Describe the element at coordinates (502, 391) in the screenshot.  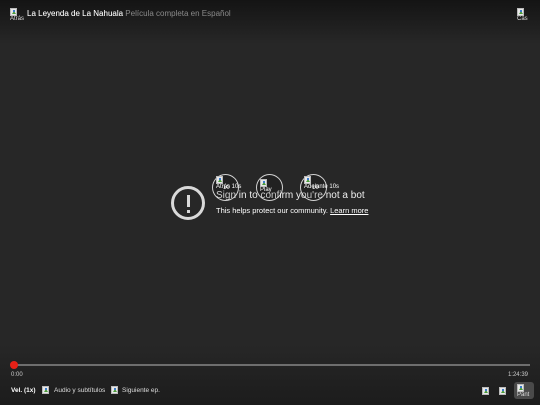
I see `settings-icon` at that location.